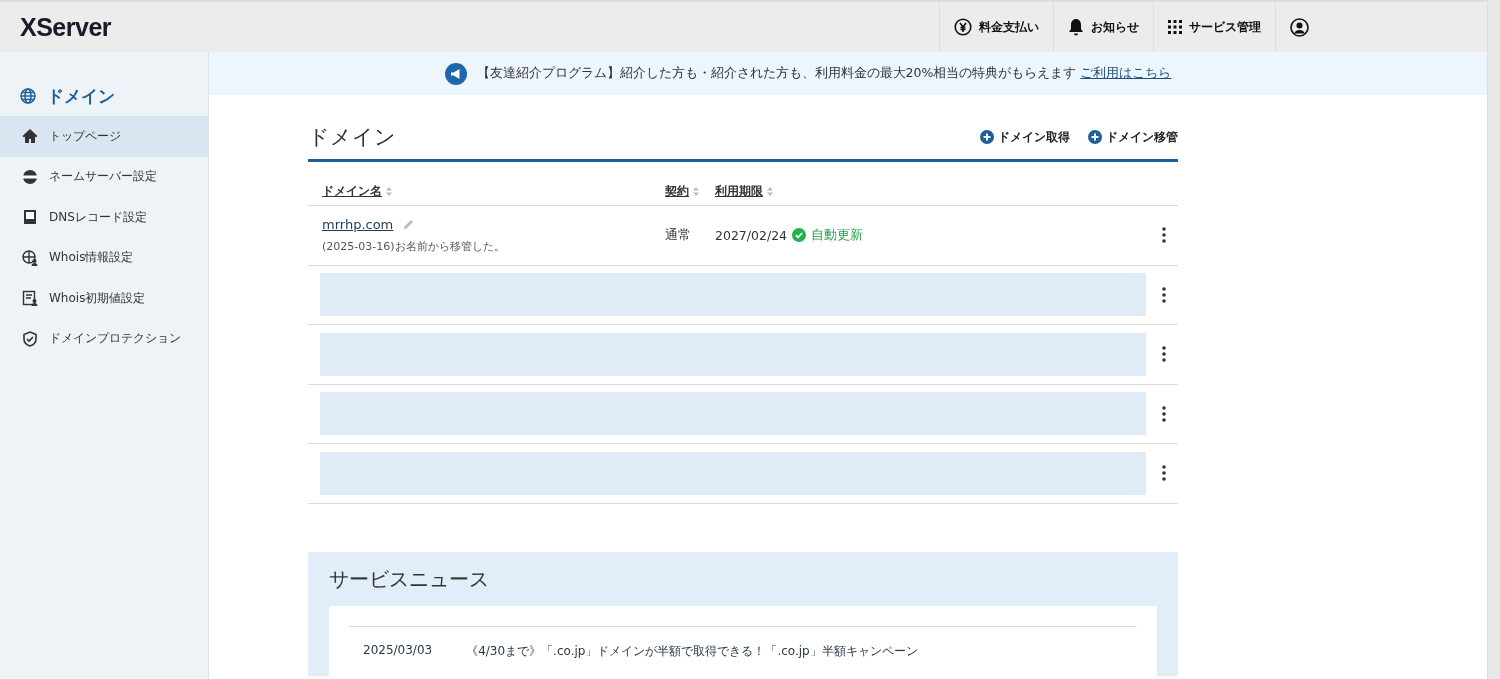 This screenshot has height=679, width=1500. Describe the element at coordinates (104, 338) in the screenshot. I see `sidebar-item: ドメインプロテクション` at that location.